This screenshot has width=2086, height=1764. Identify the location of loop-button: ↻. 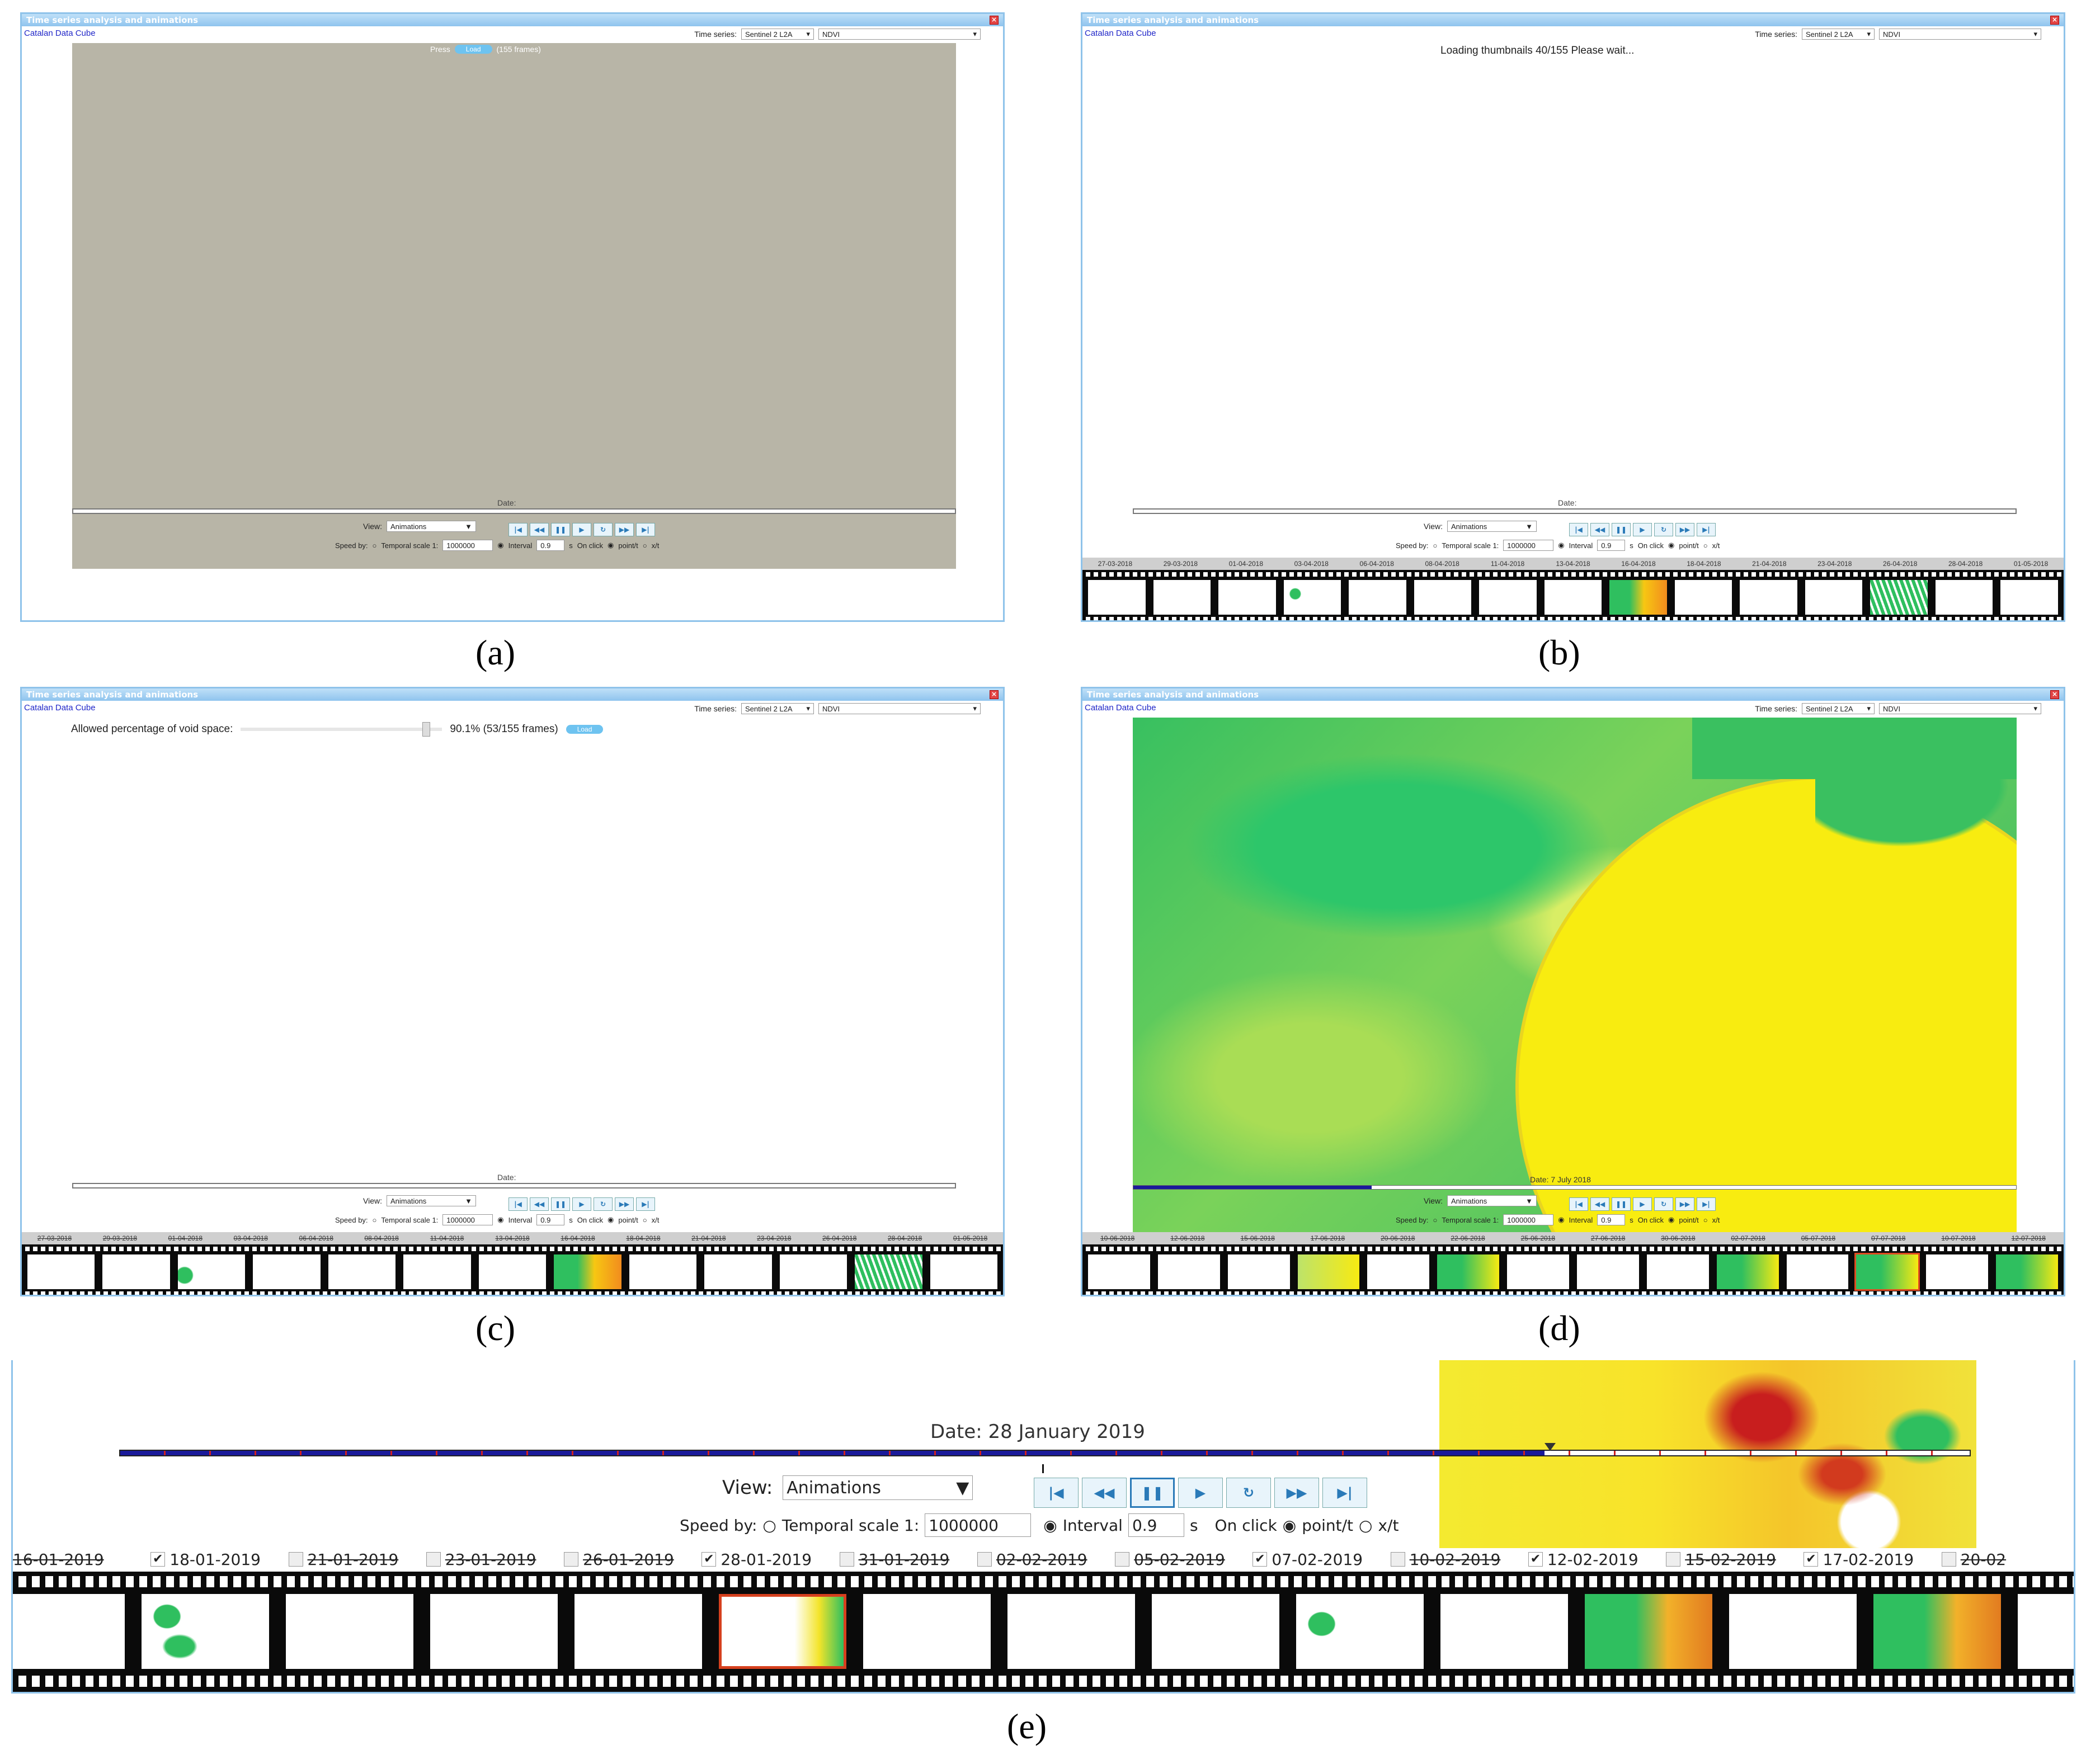
(603, 529).